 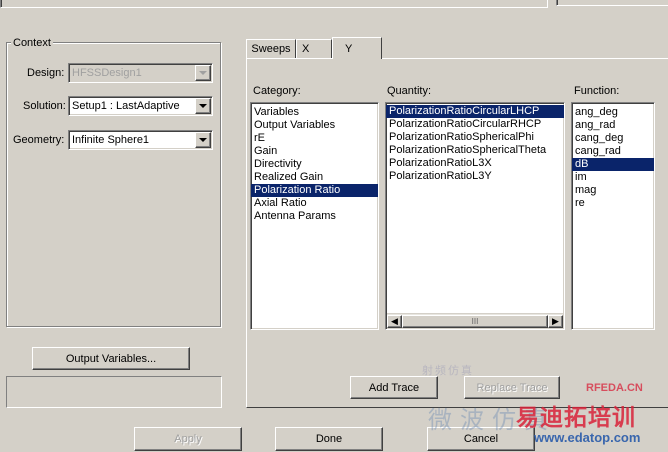 I want to click on tab-y: Y, so click(x=357, y=48).